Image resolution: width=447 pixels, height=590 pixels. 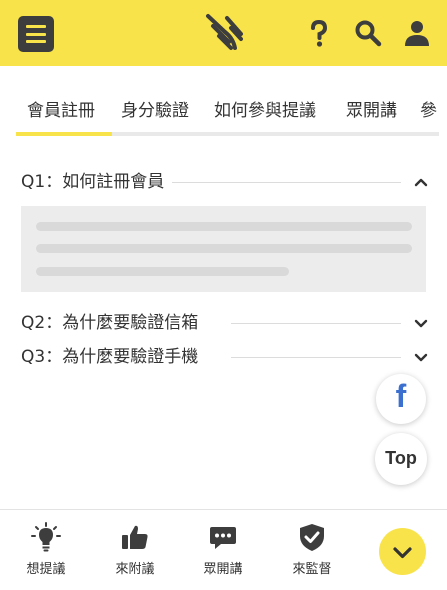 What do you see at coordinates (368, 33) in the screenshot?
I see `search-icon` at bounding box center [368, 33].